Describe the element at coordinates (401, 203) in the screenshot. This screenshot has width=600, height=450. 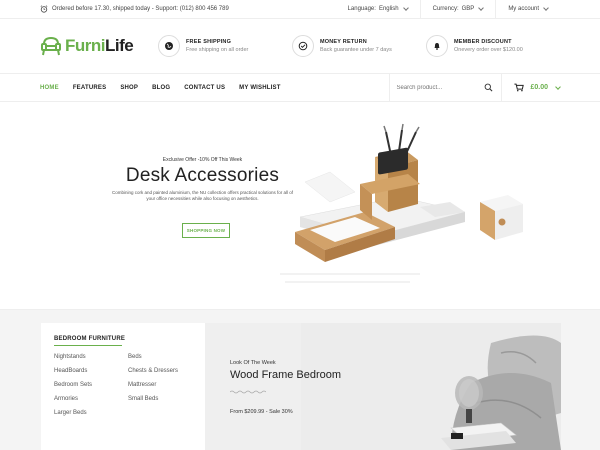
I see `desk-accessories-image` at that location.